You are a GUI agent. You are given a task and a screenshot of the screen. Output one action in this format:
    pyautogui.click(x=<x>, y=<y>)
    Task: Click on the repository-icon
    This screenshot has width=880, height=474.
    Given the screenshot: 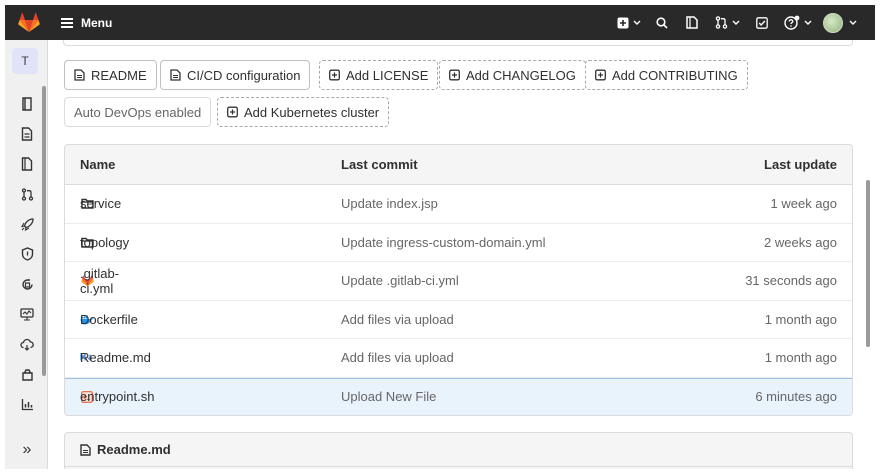 What is the action you would take?
    pyautogui.click(x=27, y=104)
    